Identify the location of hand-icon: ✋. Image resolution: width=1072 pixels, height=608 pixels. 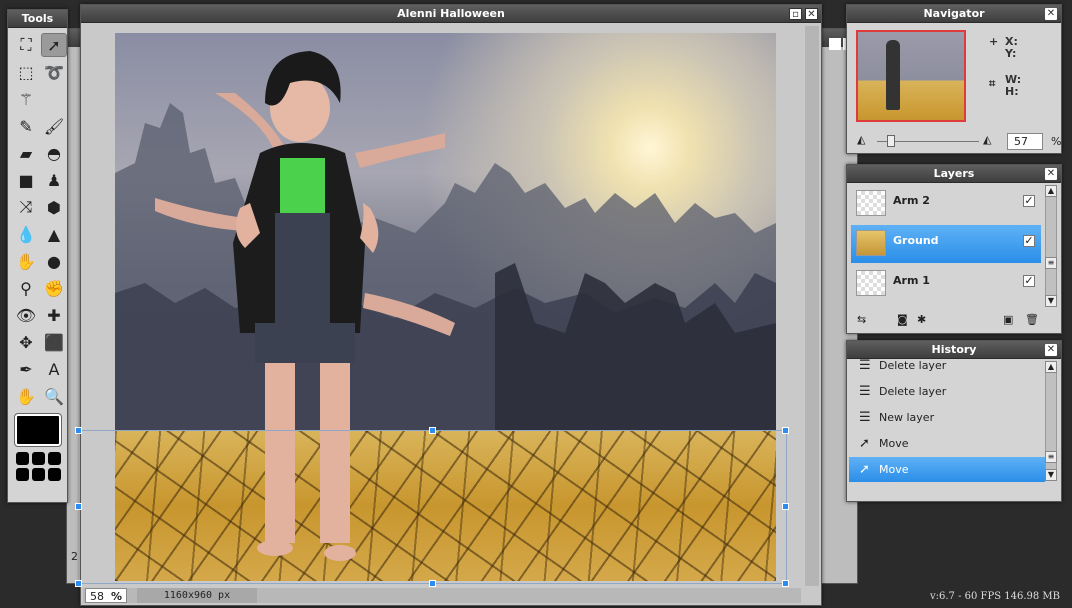
(26, 396).